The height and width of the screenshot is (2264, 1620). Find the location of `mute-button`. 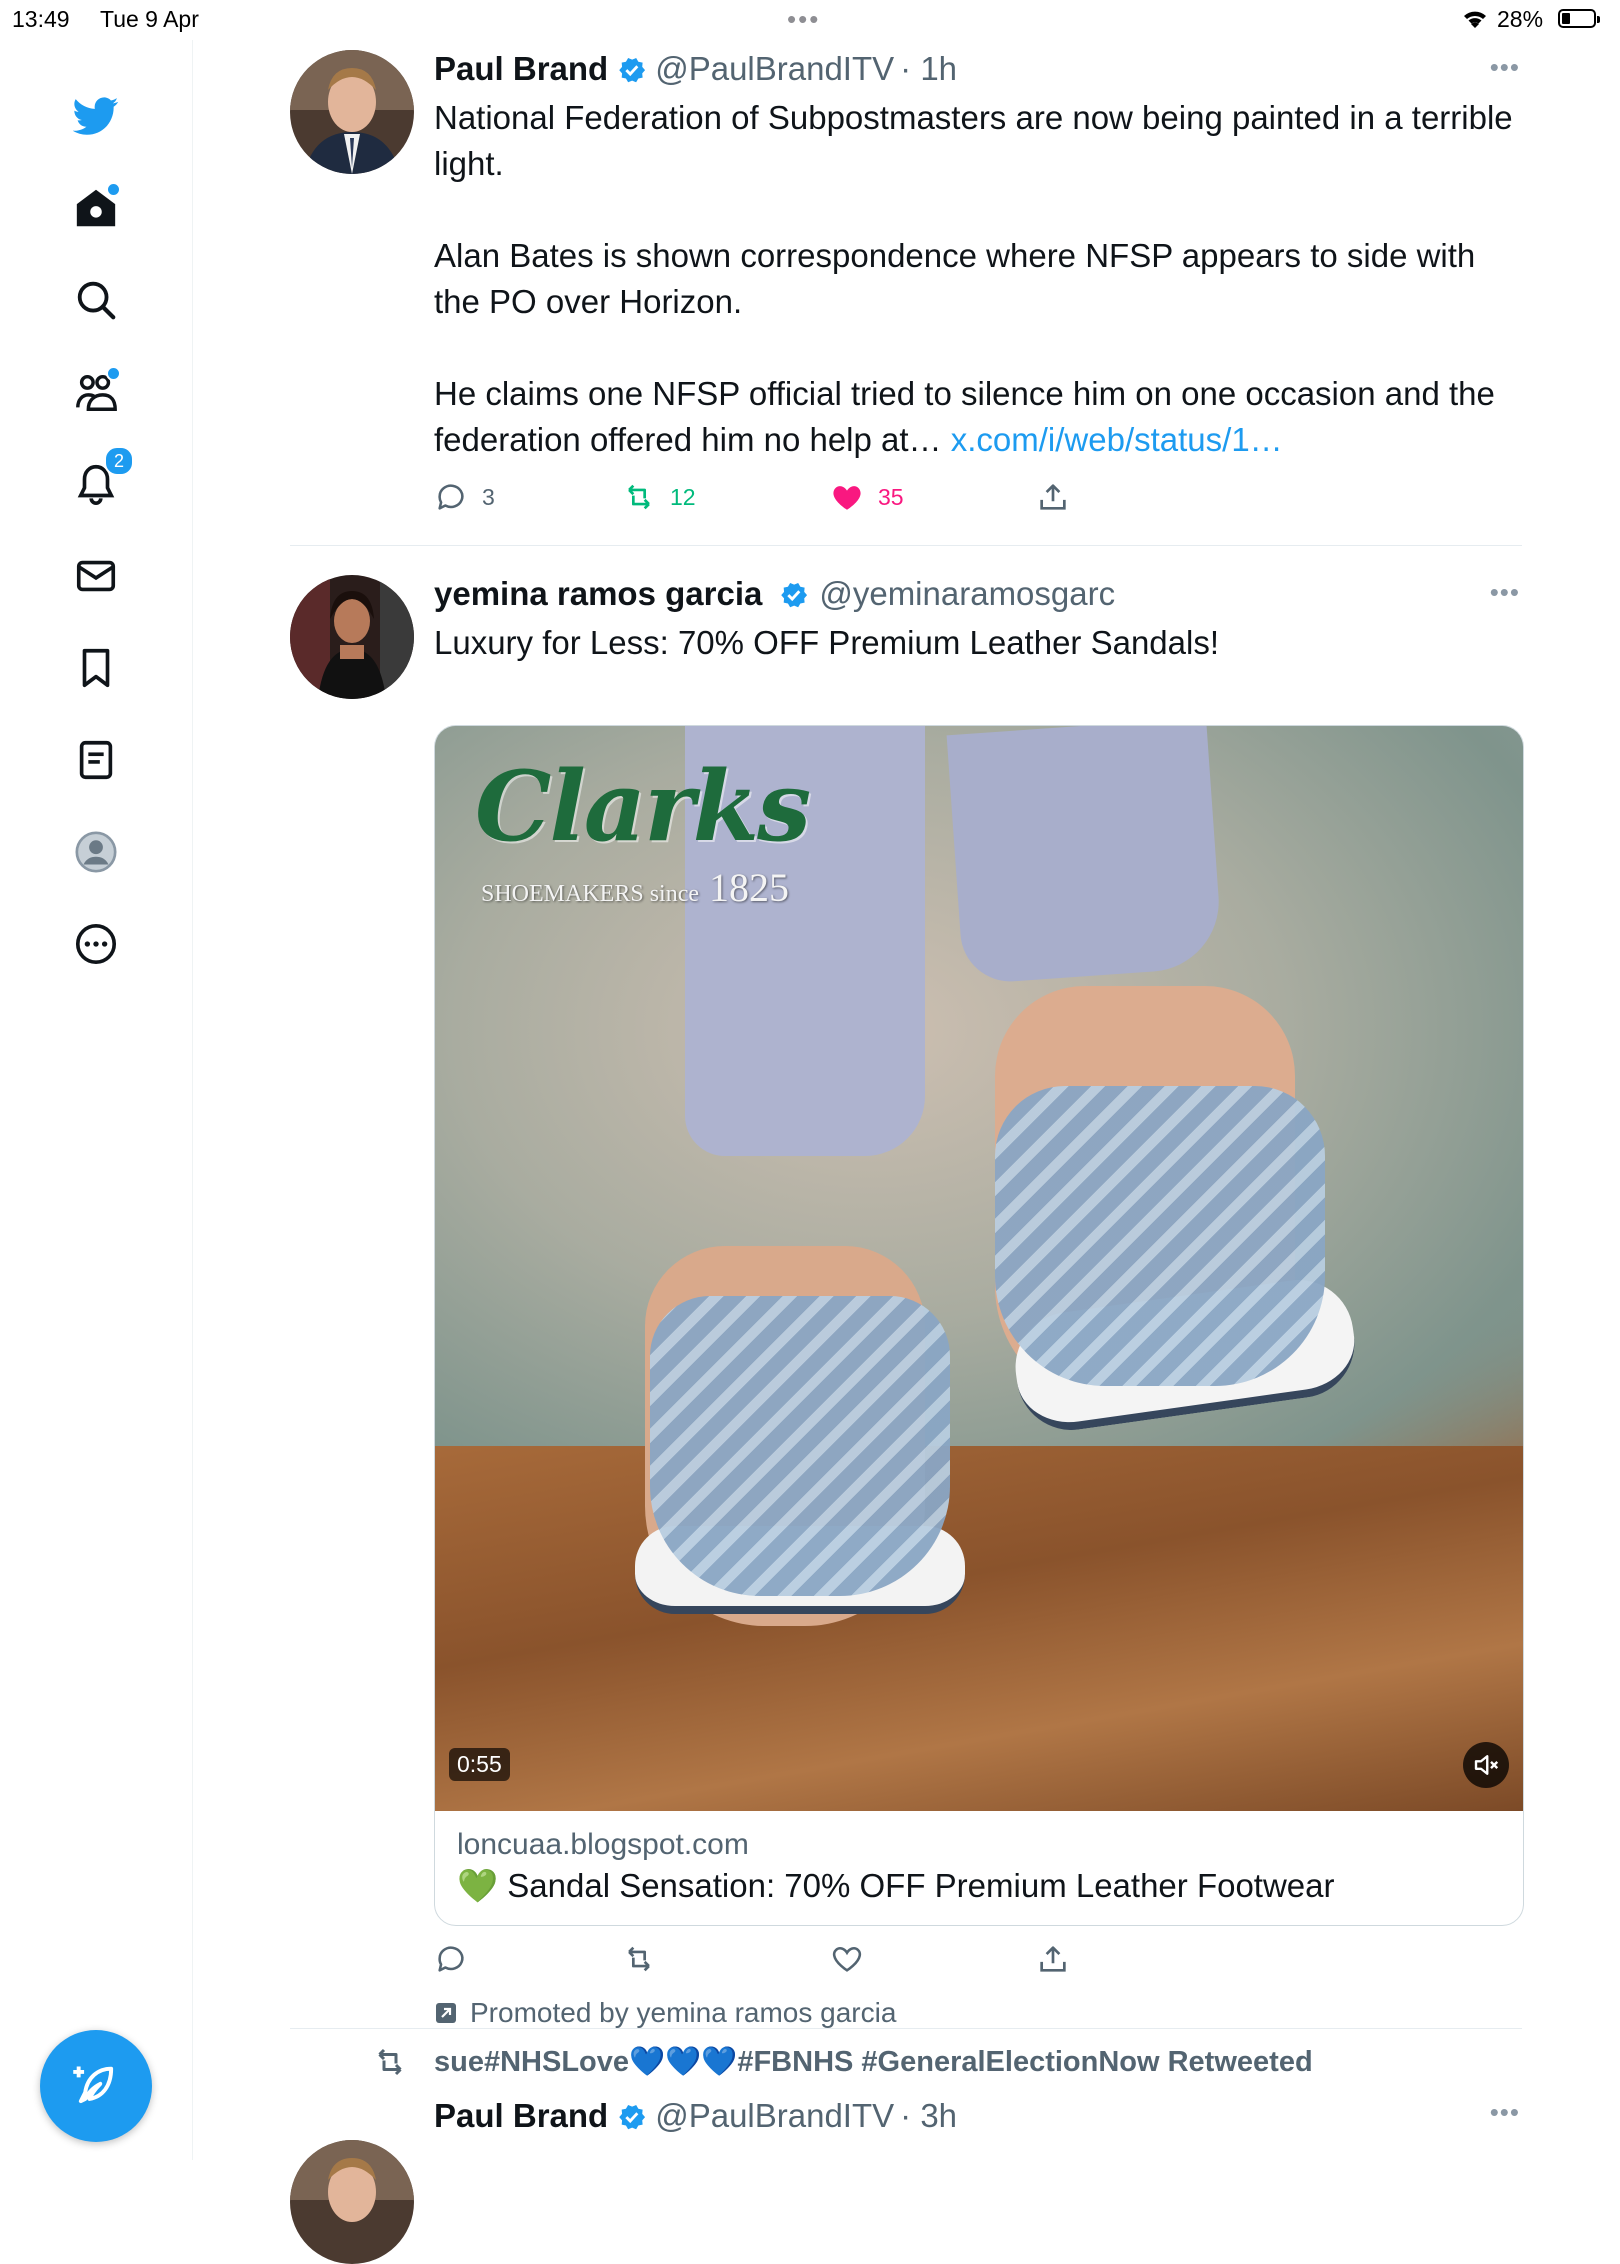

mute-button is located at coordinates (1486, 1765).